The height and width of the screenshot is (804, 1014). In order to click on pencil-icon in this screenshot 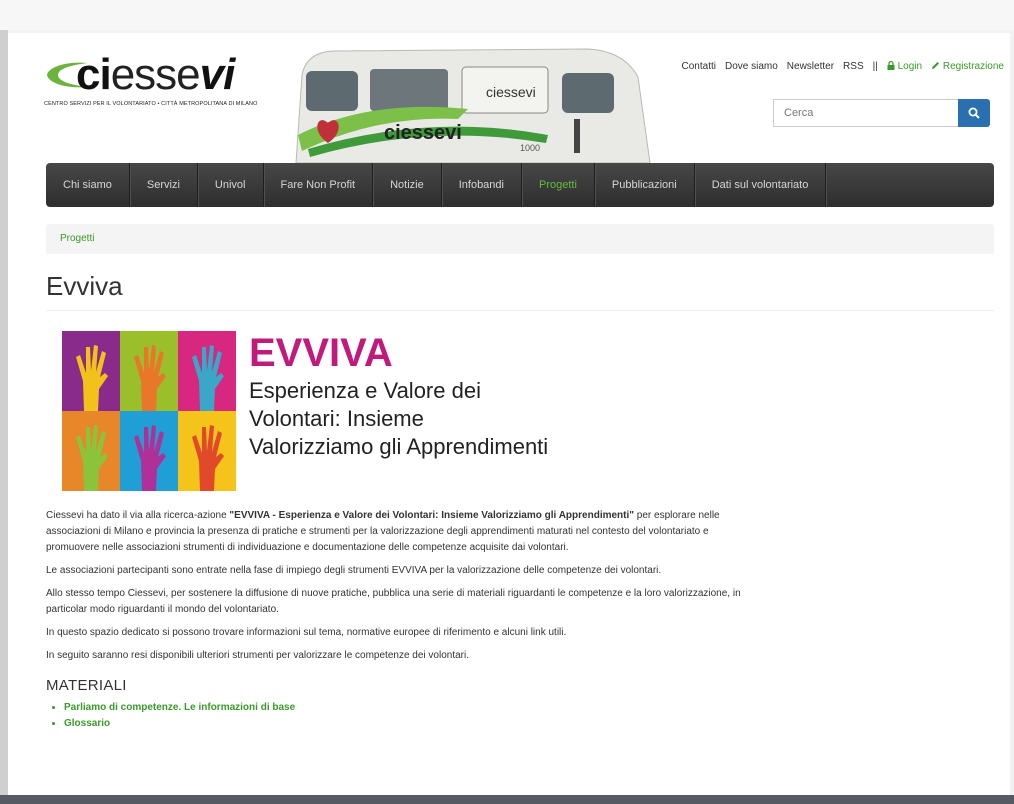, I will do `click(936, 65)`.